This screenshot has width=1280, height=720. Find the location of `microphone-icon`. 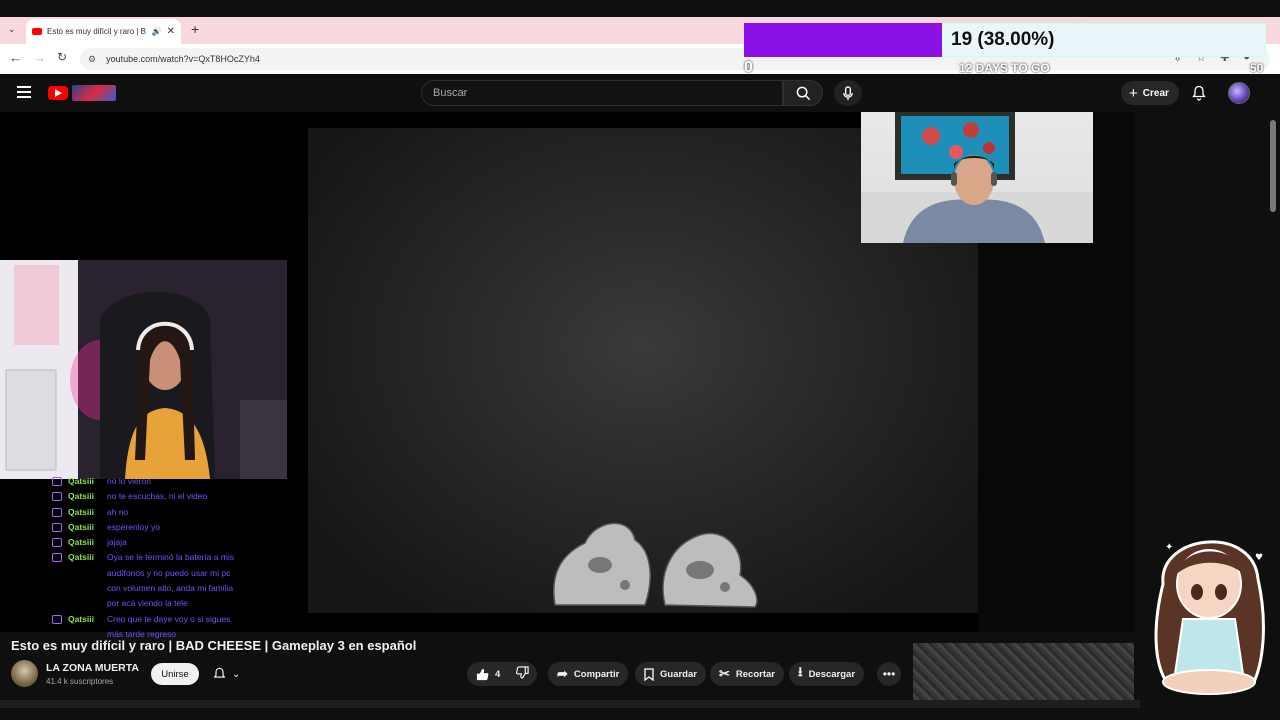

microphone-icon is located at coordinates (848, 92).